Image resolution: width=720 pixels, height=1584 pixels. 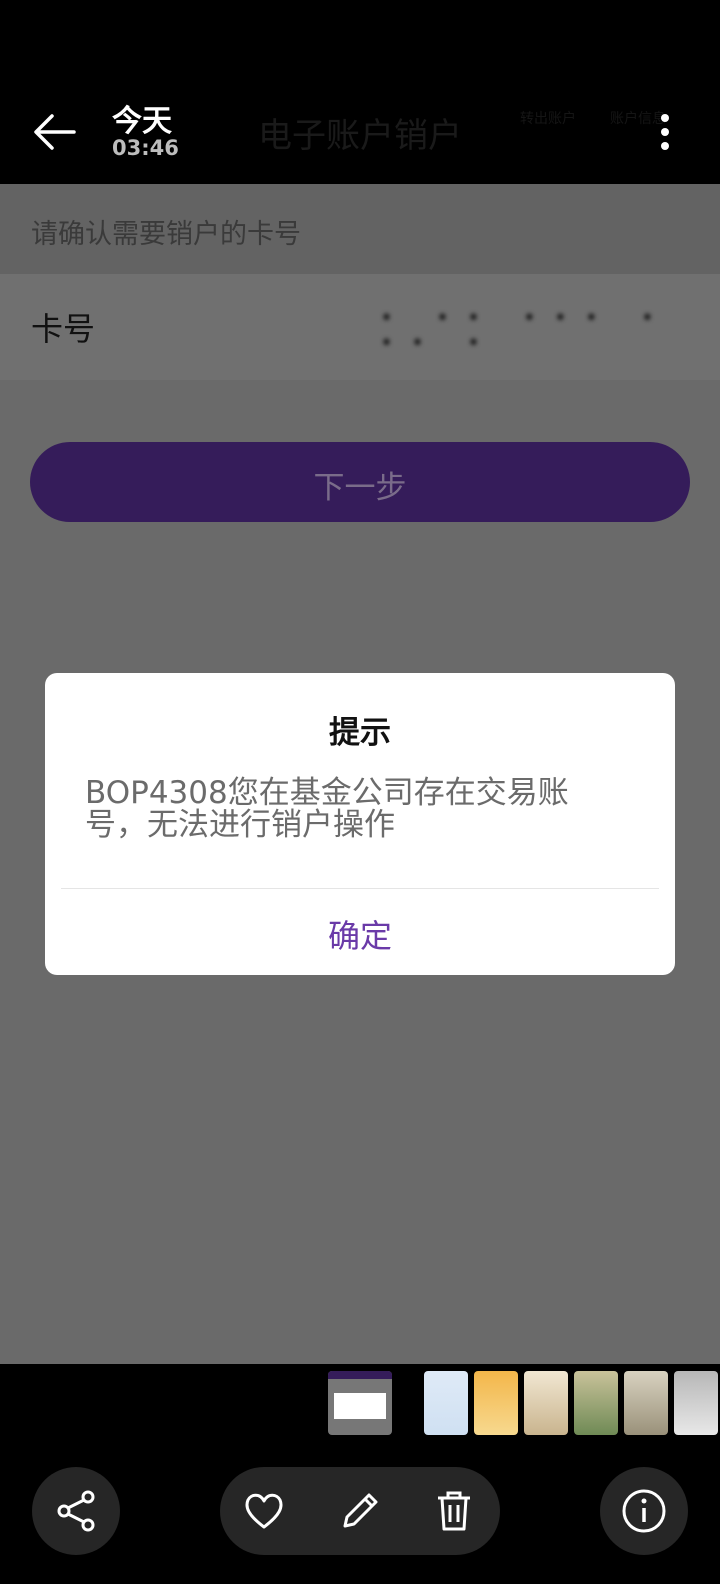 I want to click on edit-pencil-icon, so click(x=360, y=1511).